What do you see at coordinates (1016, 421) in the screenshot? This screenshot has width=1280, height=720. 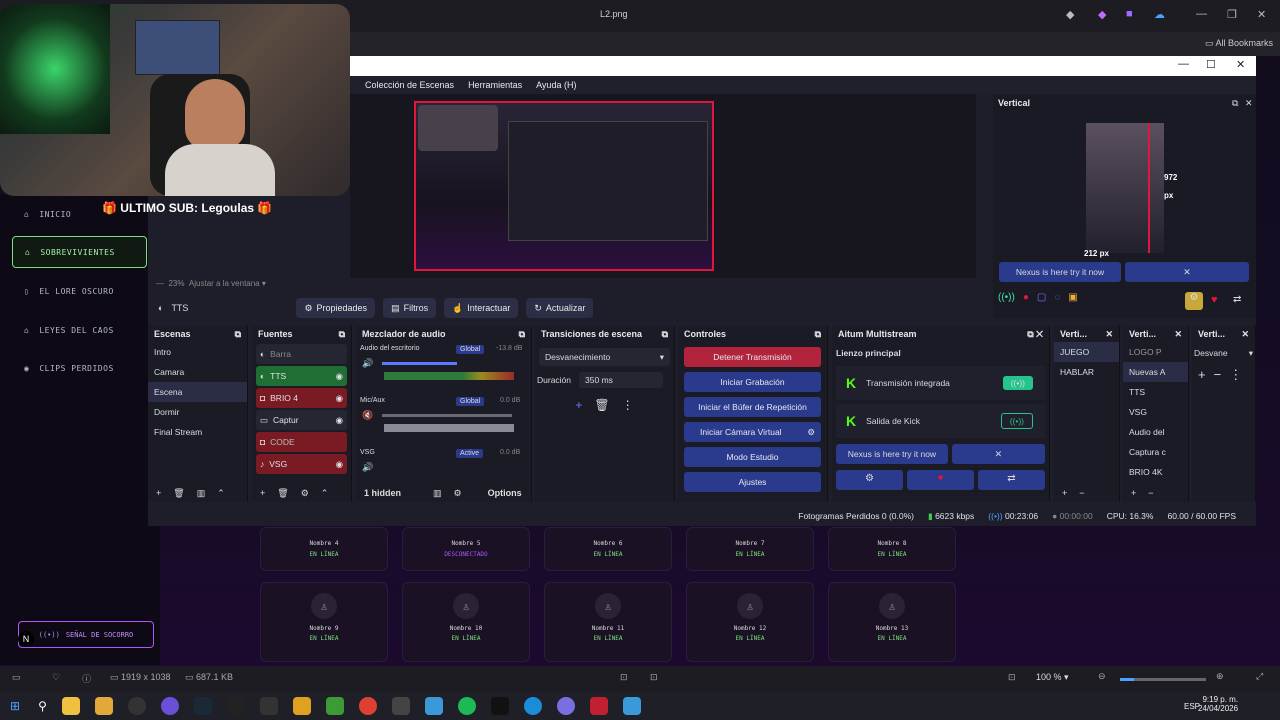 I see `stream-toggle-off: ((•))` at bounding box center [1016, 421].